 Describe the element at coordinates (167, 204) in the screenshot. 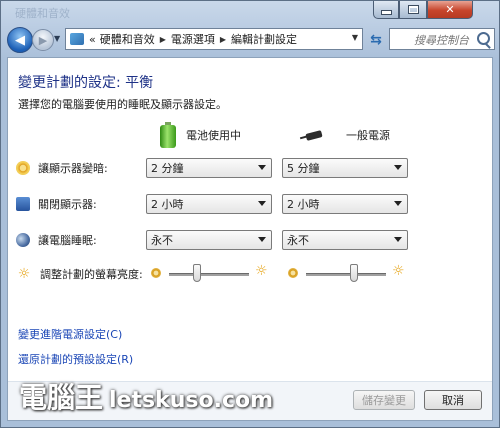

I see `turn-off-display-battery-value: 2 小時` at that location.